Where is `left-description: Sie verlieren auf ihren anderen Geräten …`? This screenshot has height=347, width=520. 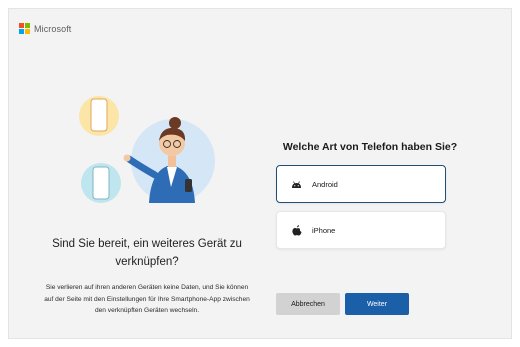
left-description: Sie verlieren auf ihren anderen Geräten … is located at coordinates (147, 299).